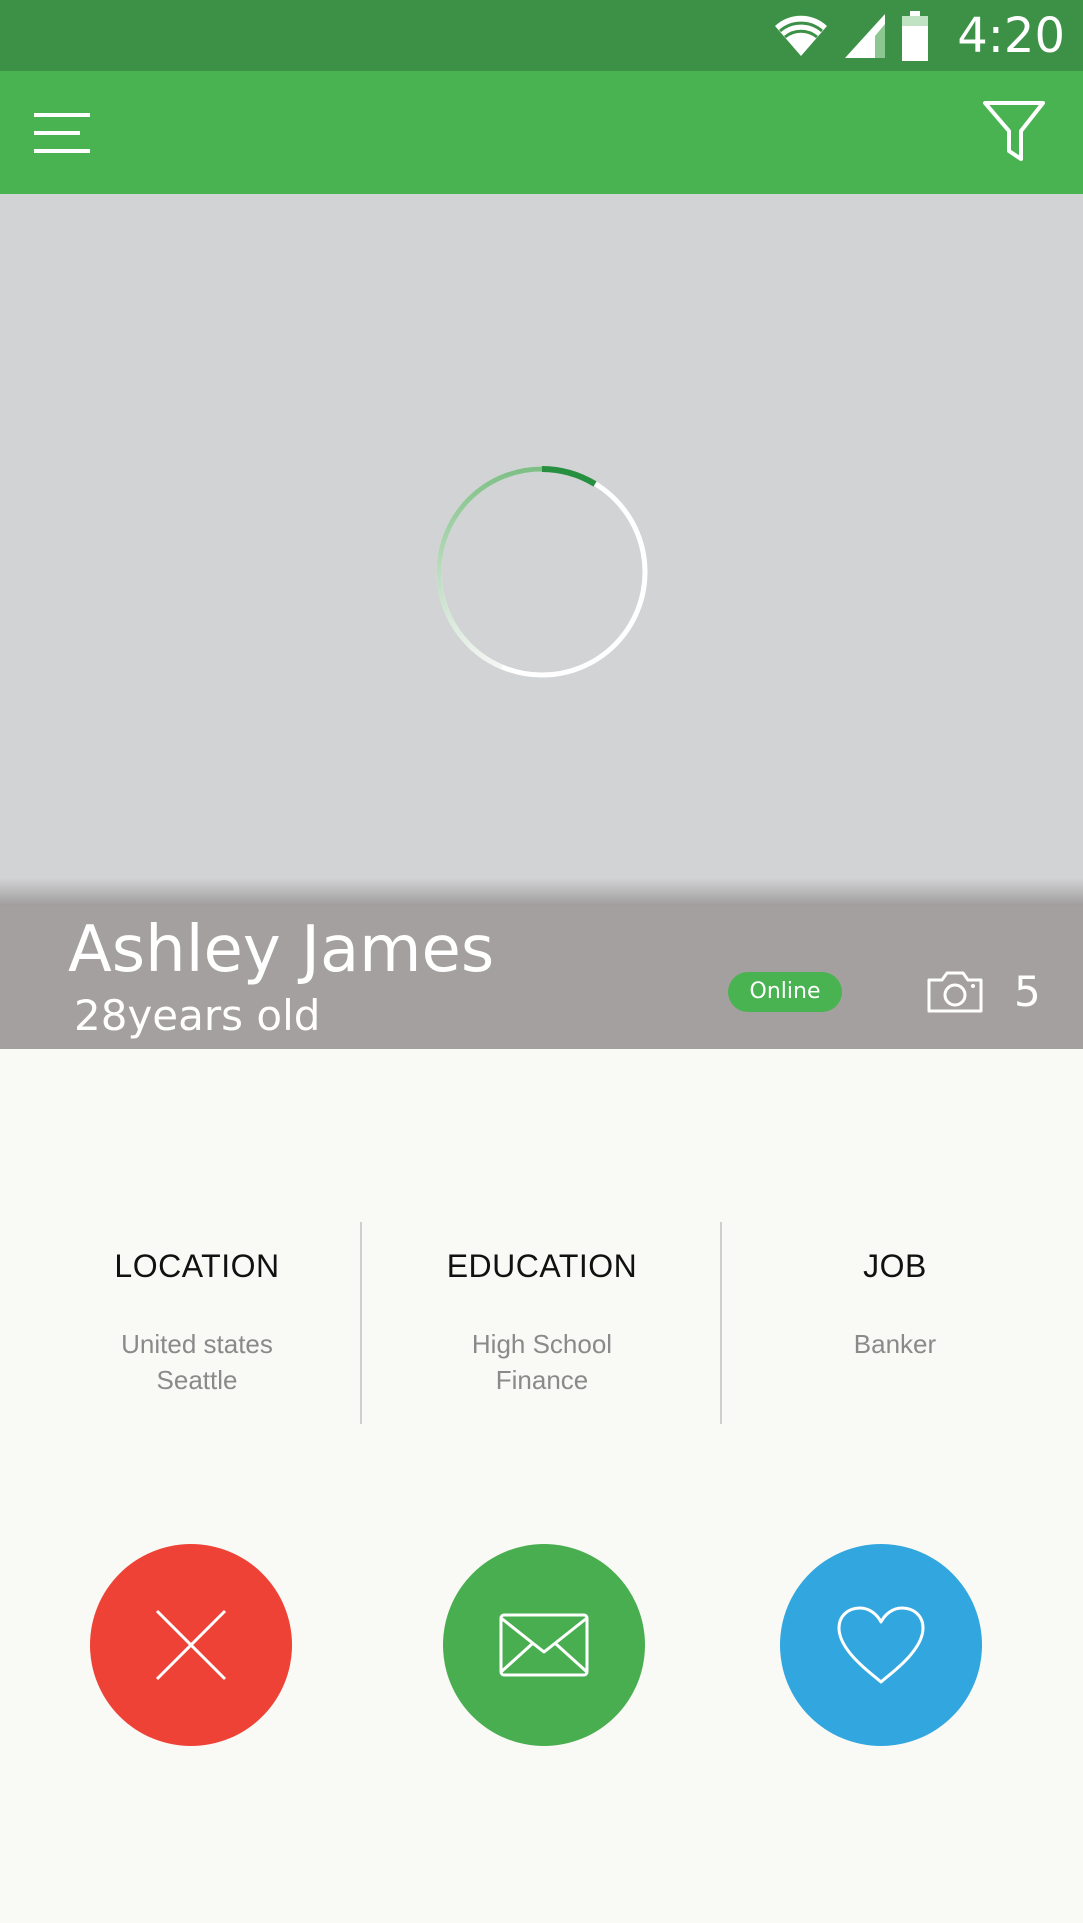 This screenshot has height=1923, width=1083. I want to click on status-time: 4:20, so click(1011, 36).